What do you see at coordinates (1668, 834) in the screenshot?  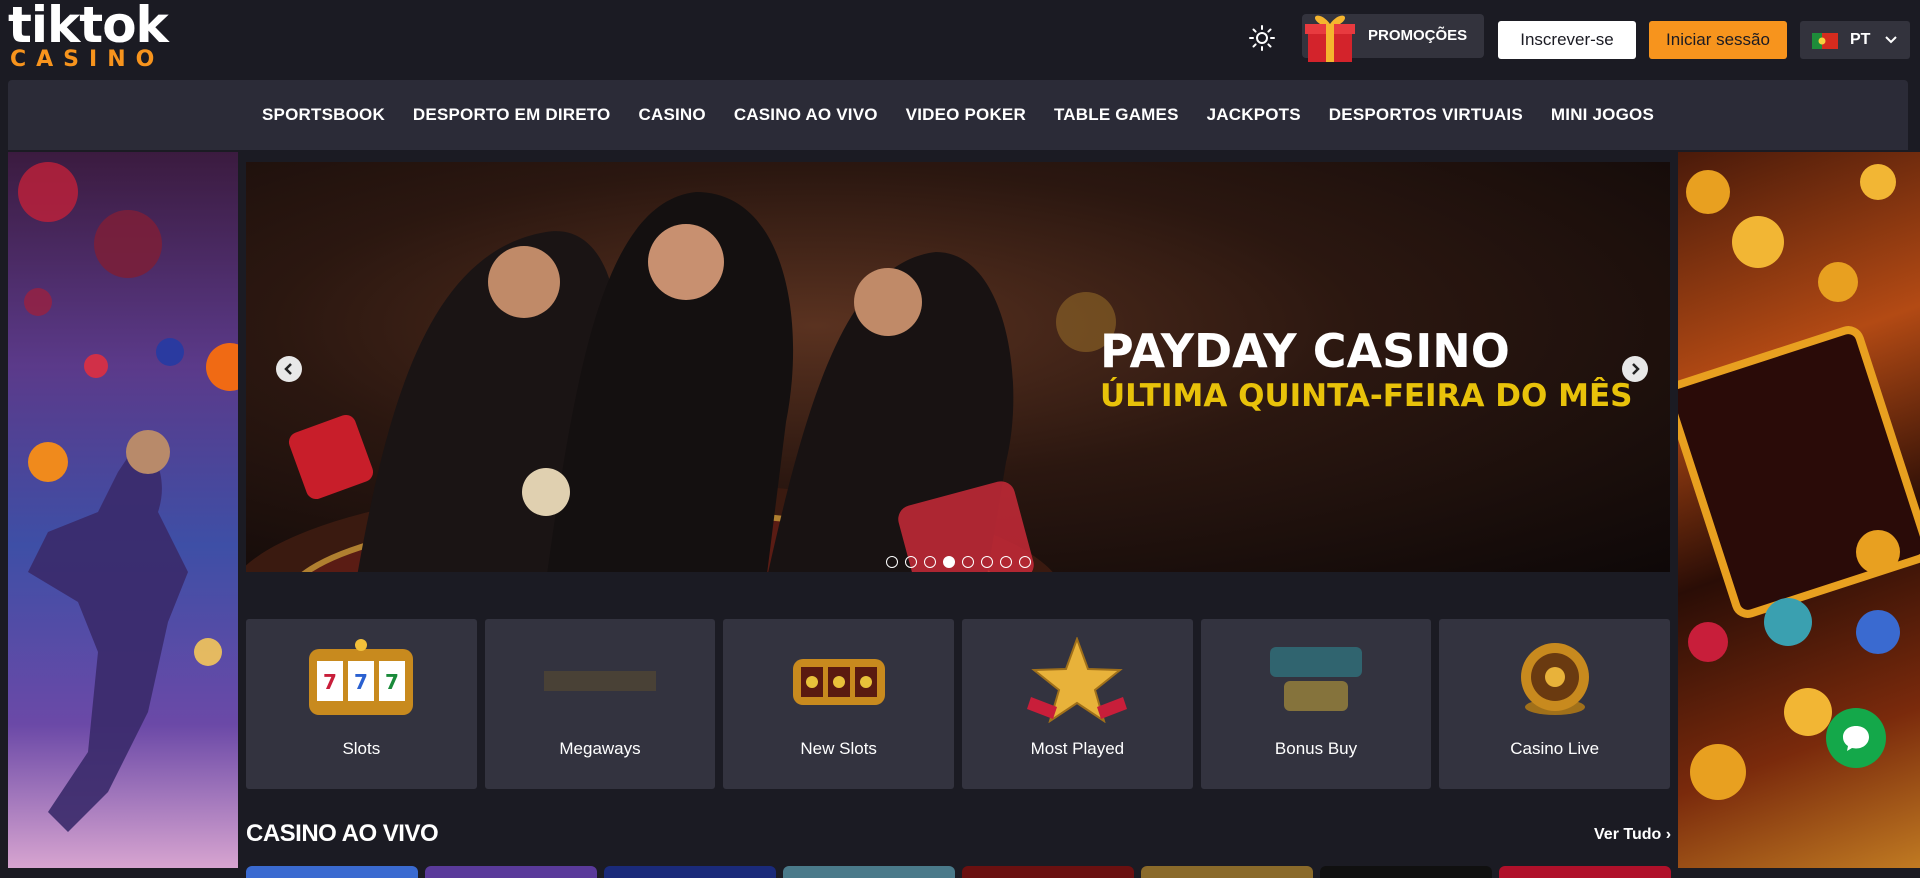 I see `chevron-right-icon: ›` at bounding box center [1668, 834].